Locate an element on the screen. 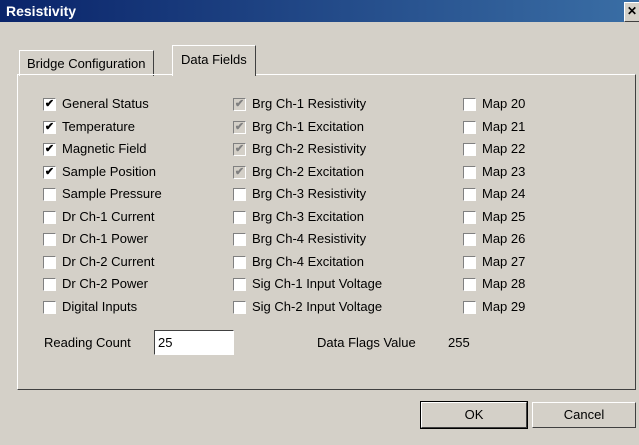 The height and width of the screenshot is (445, 639). tab-bridge-configuration: Bridge Configuration is located at coordinates (86, 63).